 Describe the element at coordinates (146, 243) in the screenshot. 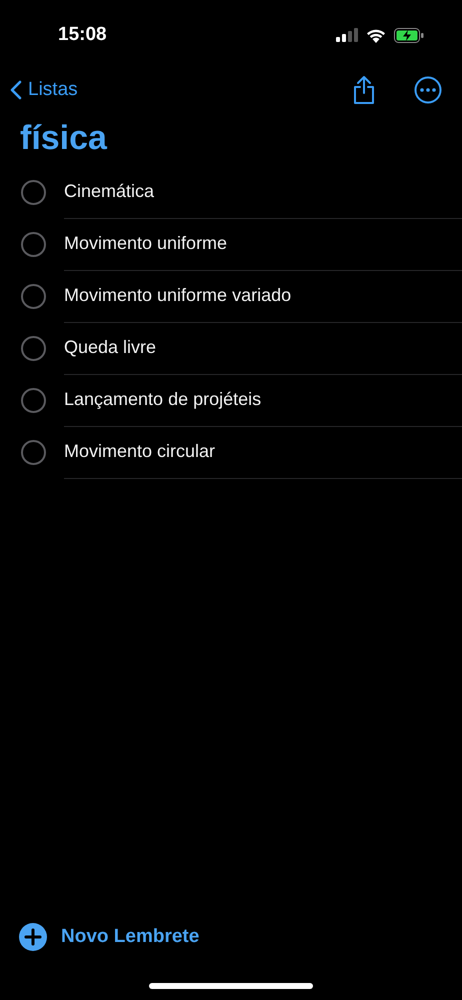

I see `reminder-title: Movimento uniforme` at that location.